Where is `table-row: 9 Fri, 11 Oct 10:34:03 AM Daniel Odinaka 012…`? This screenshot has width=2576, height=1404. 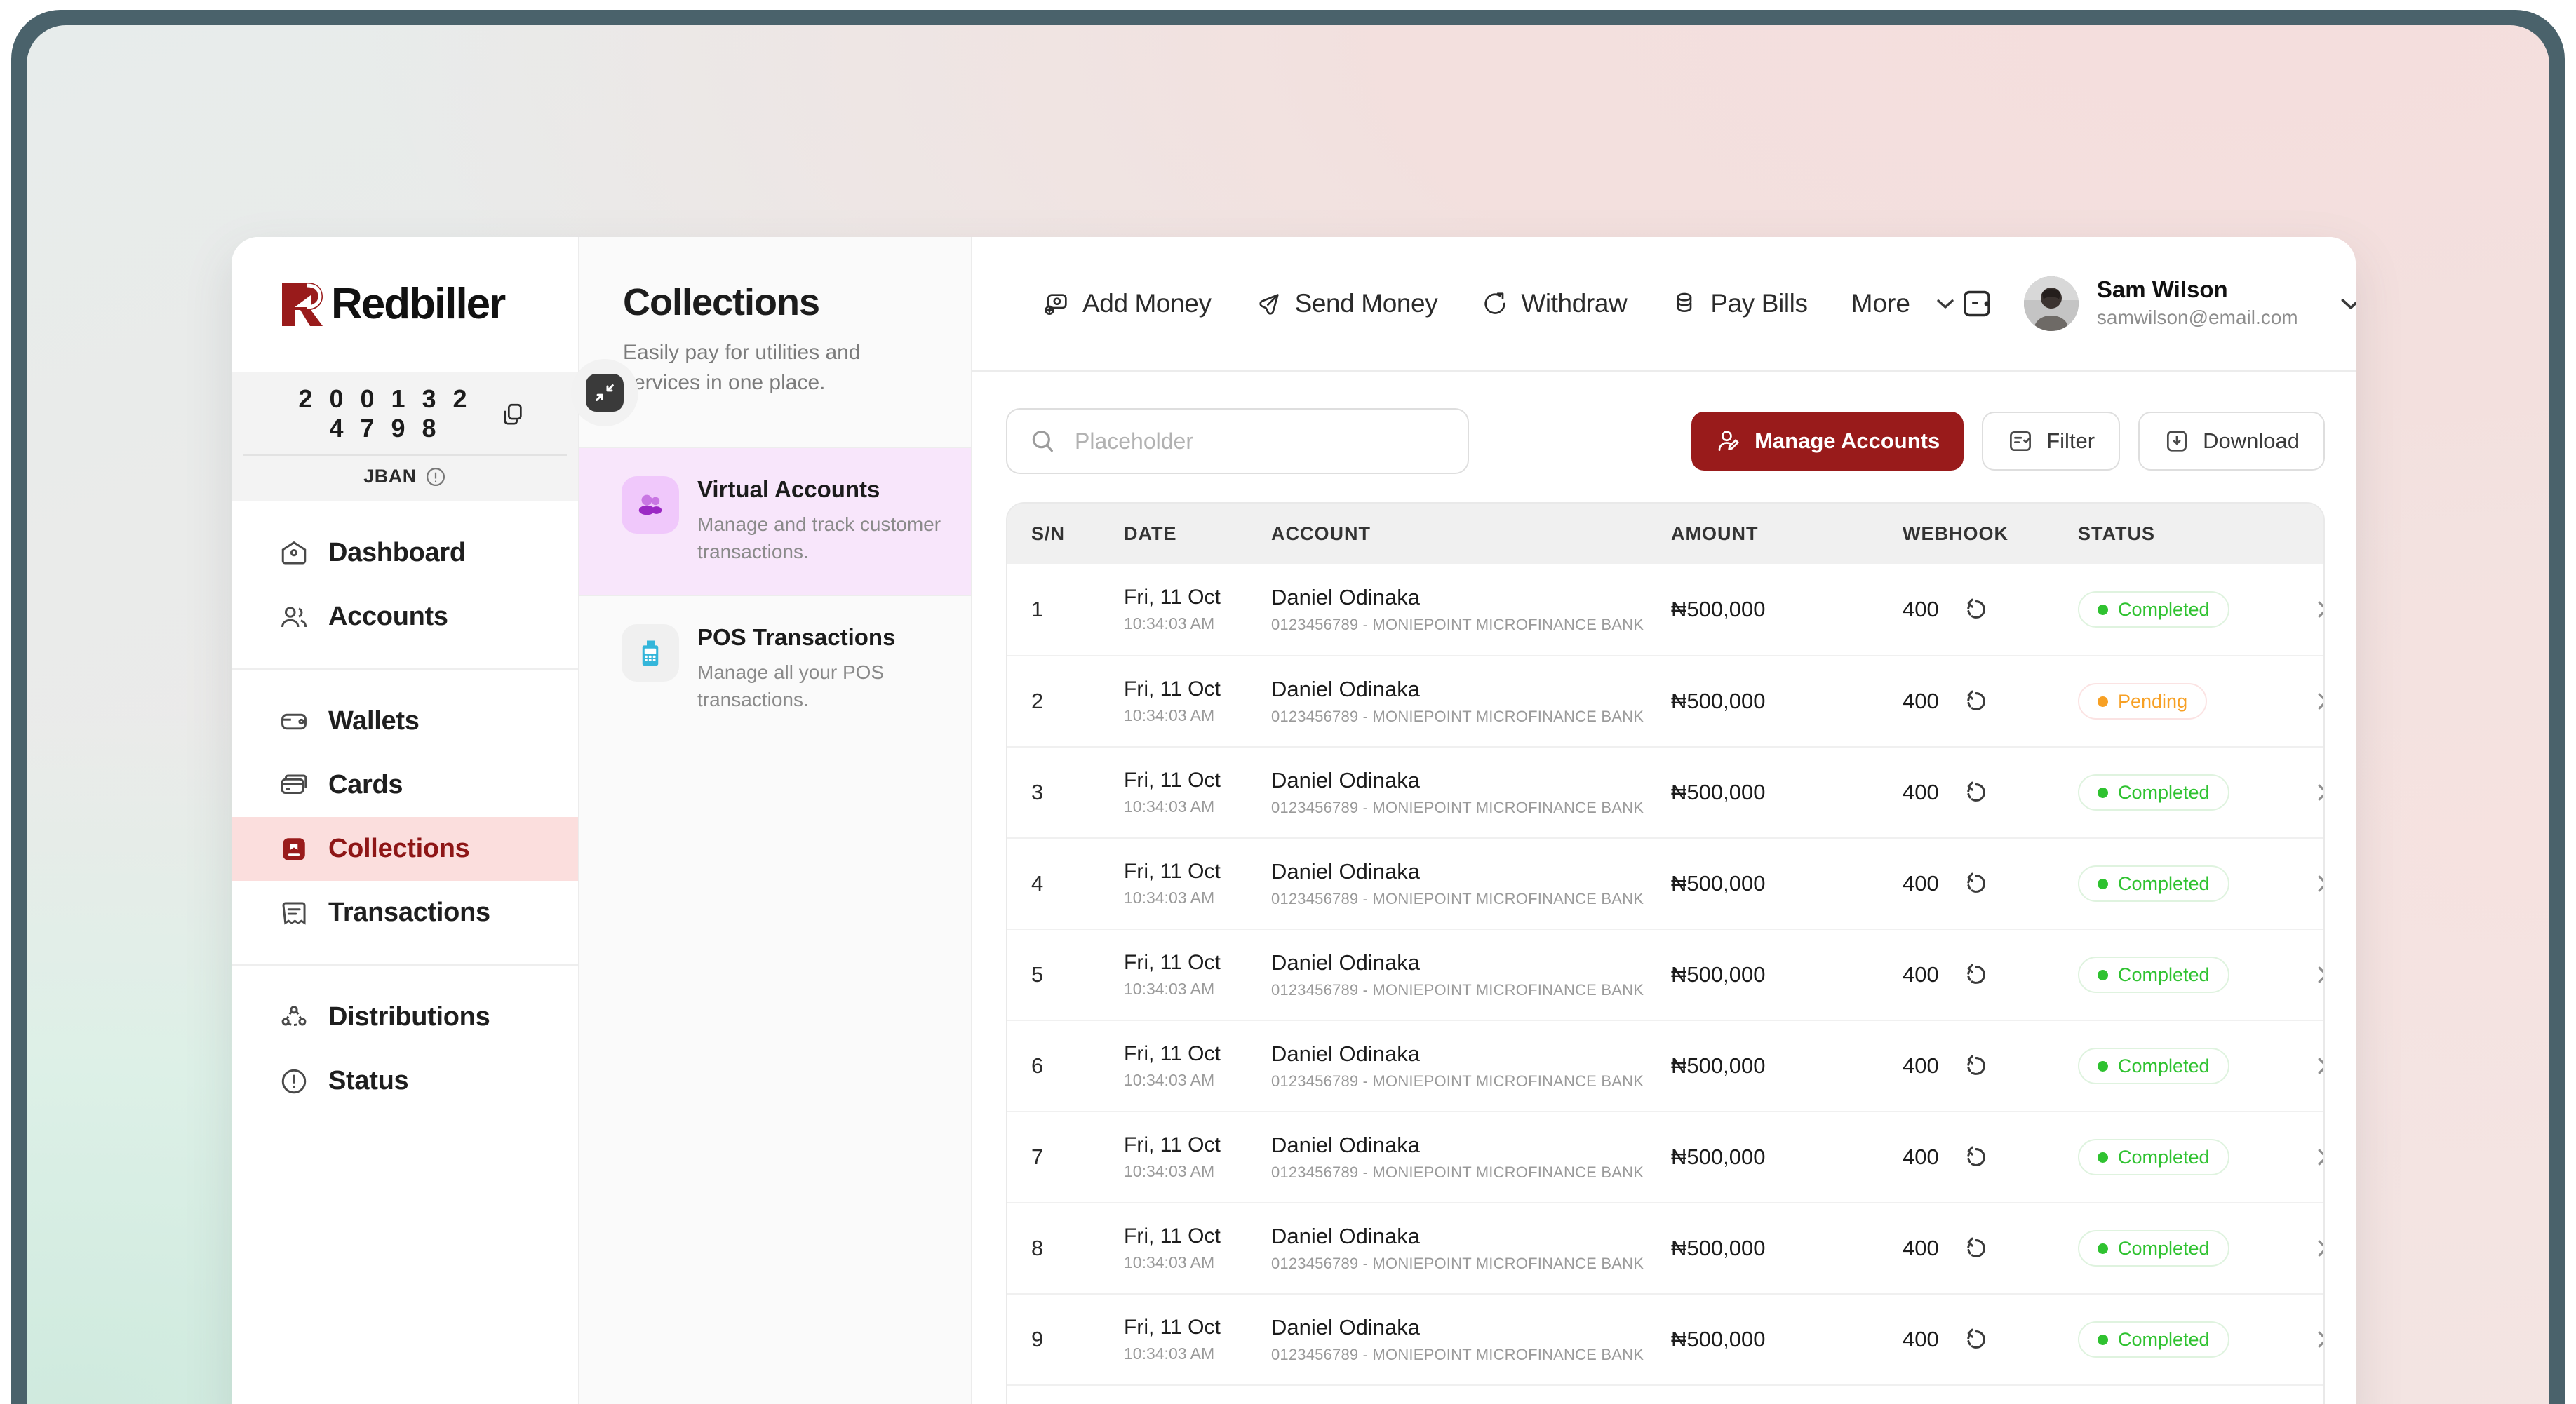 table-row: 9 Fri, 11 Oct 10:34:03 AM Daniel Odinaka 012… is located at coordinates (1665, 1338).